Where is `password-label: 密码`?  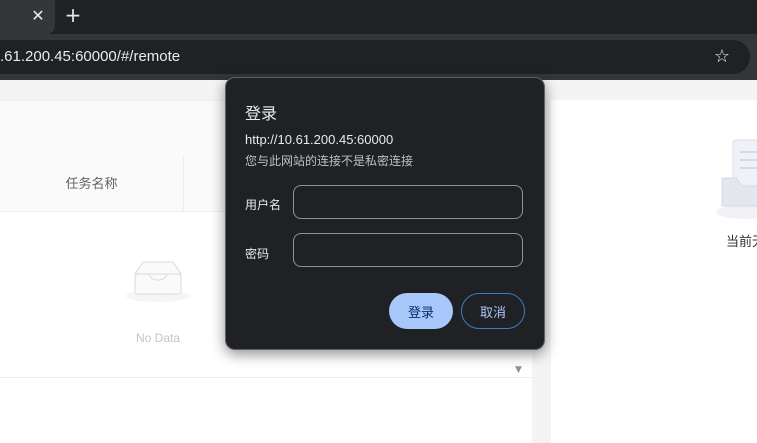
password-label: 密码 is located at coordinates (257, 254).